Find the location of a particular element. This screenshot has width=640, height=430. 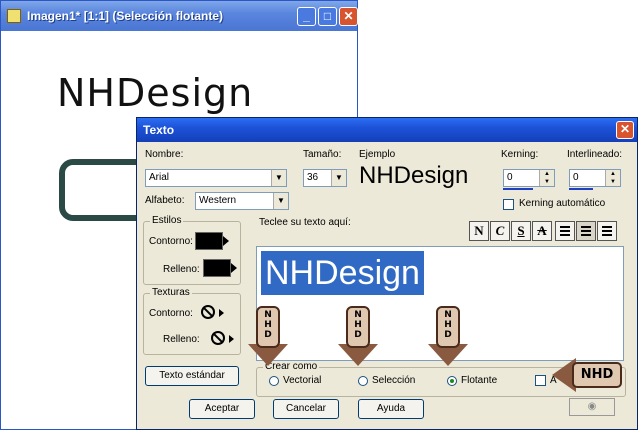

vector-label: Vectorial is located at coordinates (302, 380).